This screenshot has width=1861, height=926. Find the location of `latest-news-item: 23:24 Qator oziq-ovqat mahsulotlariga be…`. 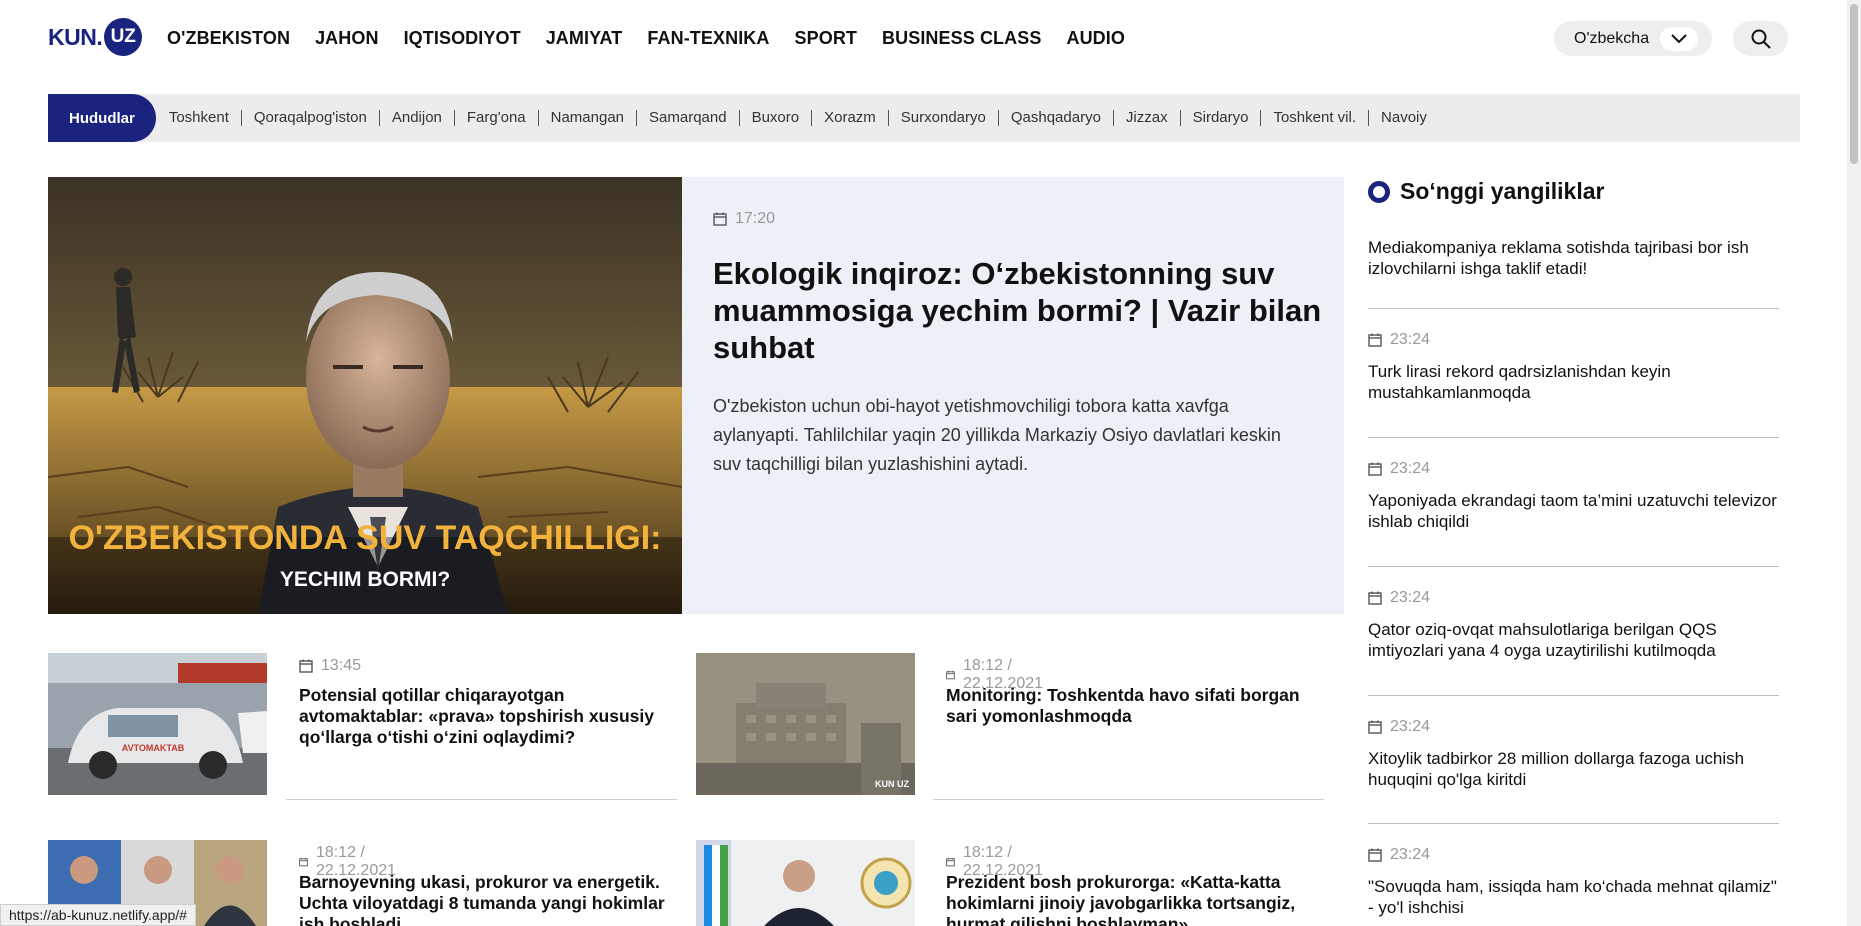

latest-news-item: 23:24 Qator oziq-ovqat mahsulotlariga be… is located at coordinates (1573, 625).